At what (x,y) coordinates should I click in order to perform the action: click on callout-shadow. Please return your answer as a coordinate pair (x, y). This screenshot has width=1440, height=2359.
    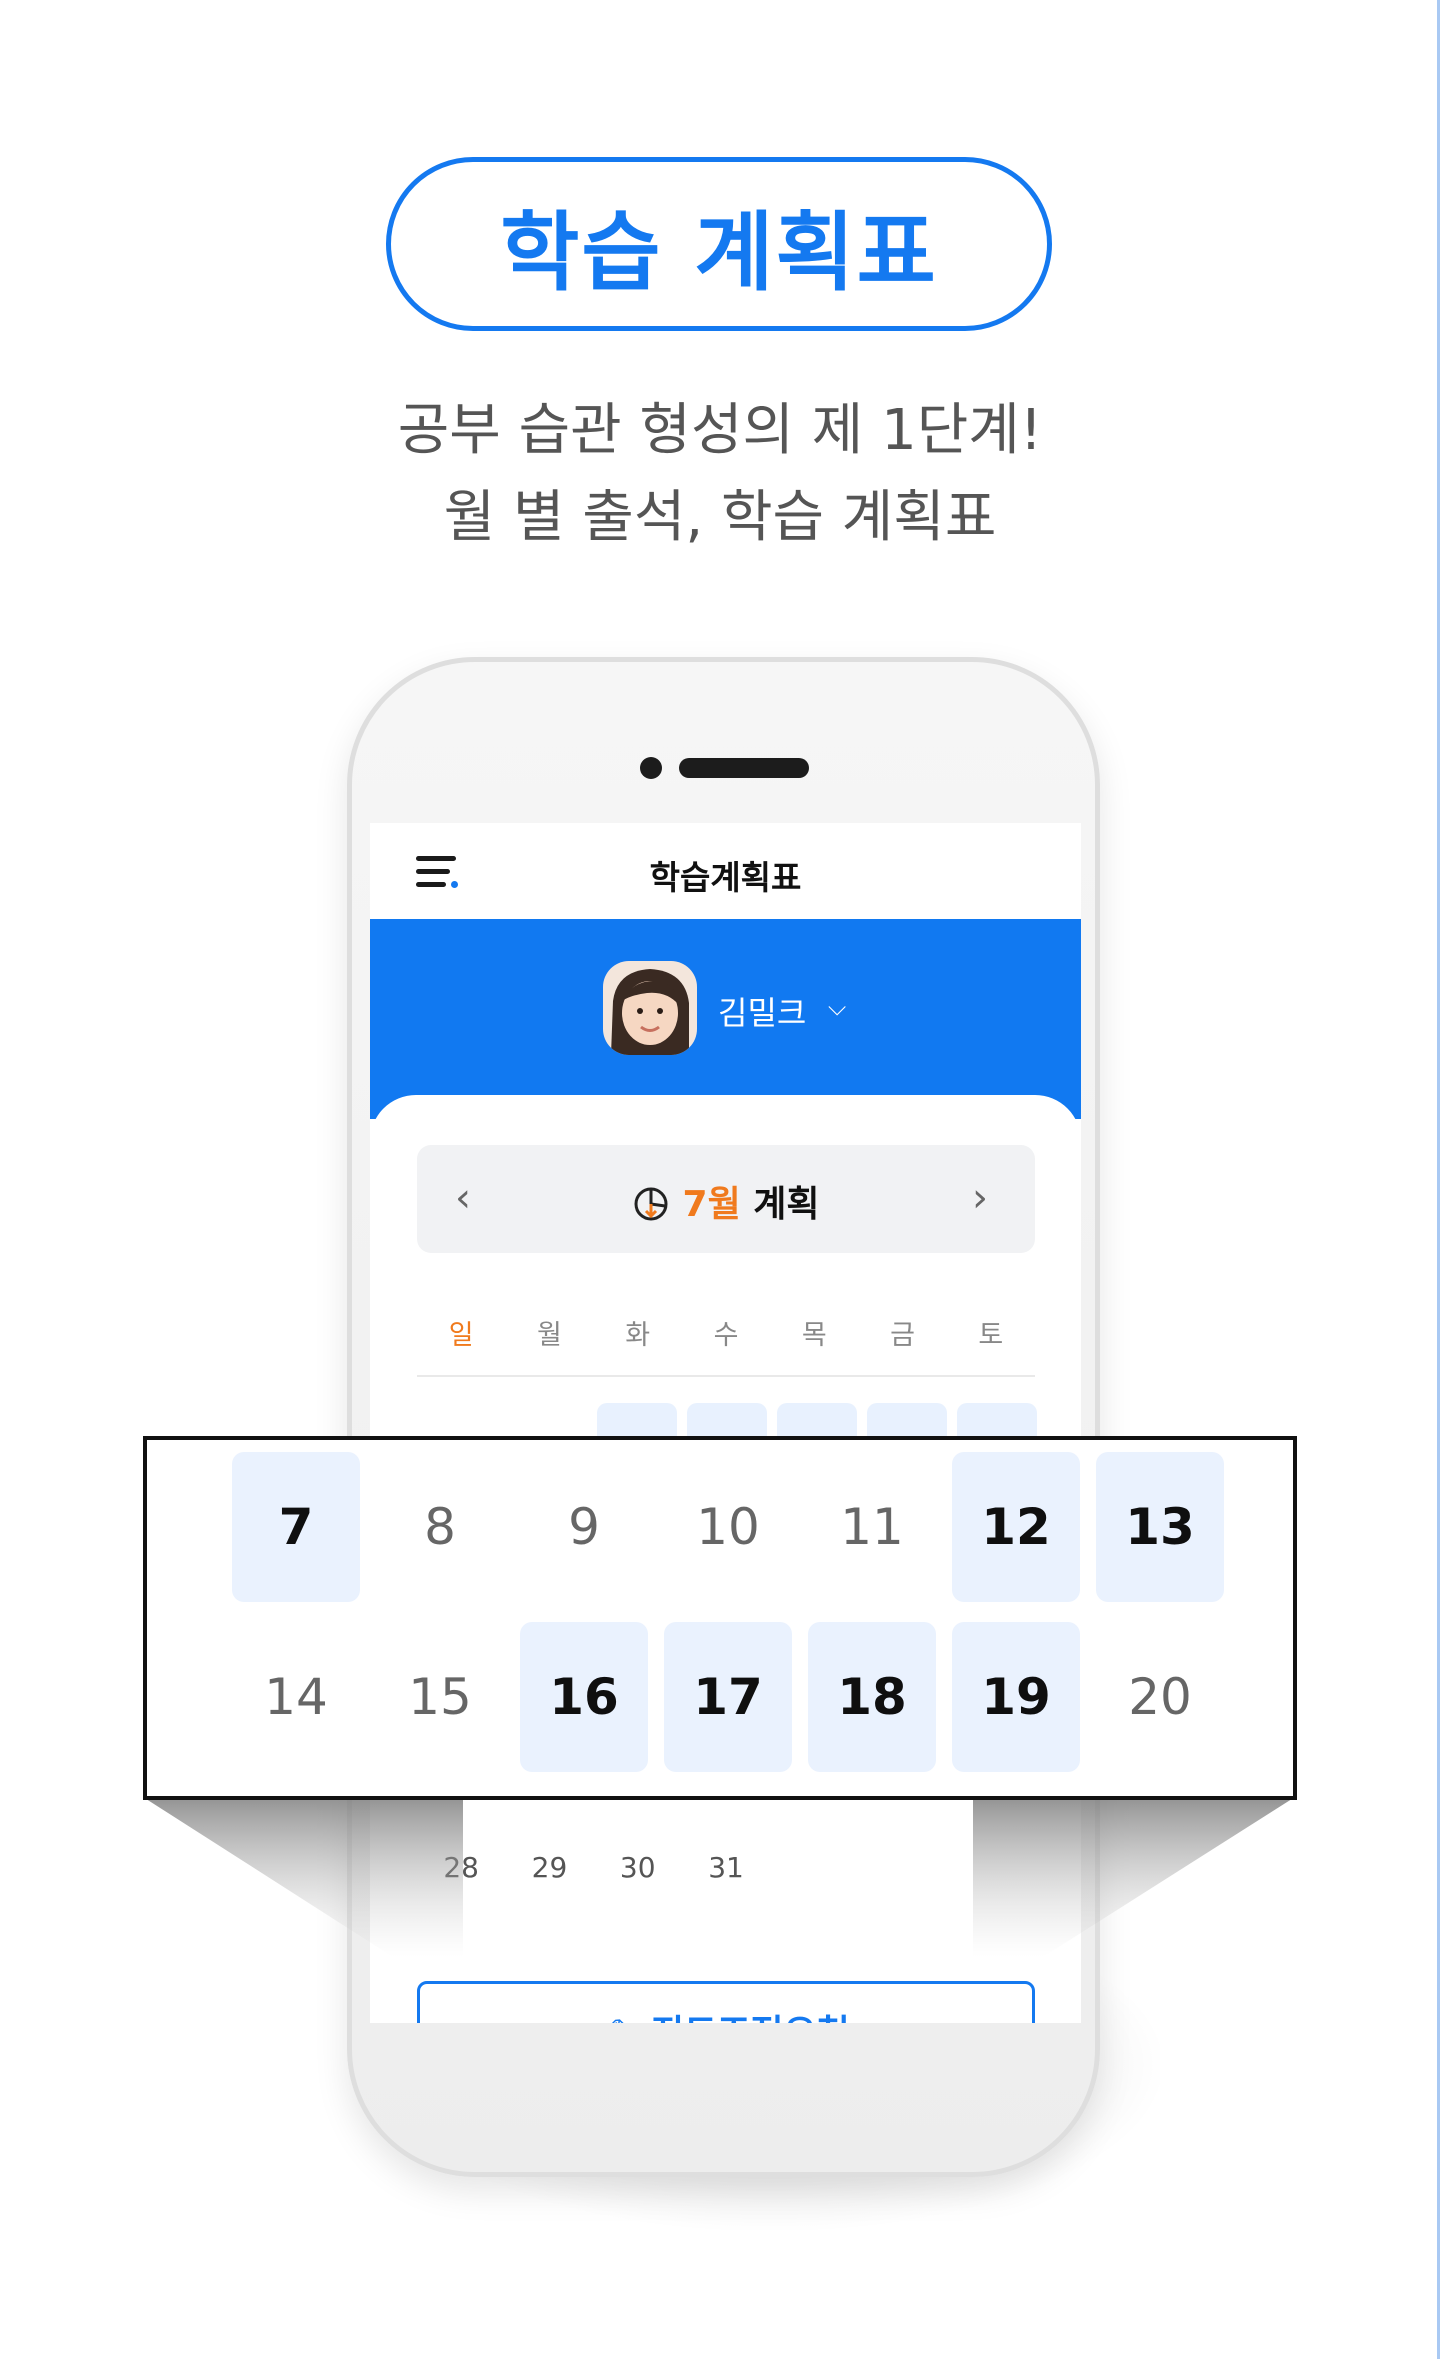
    Looking at the image, I should click on (719, 1877).